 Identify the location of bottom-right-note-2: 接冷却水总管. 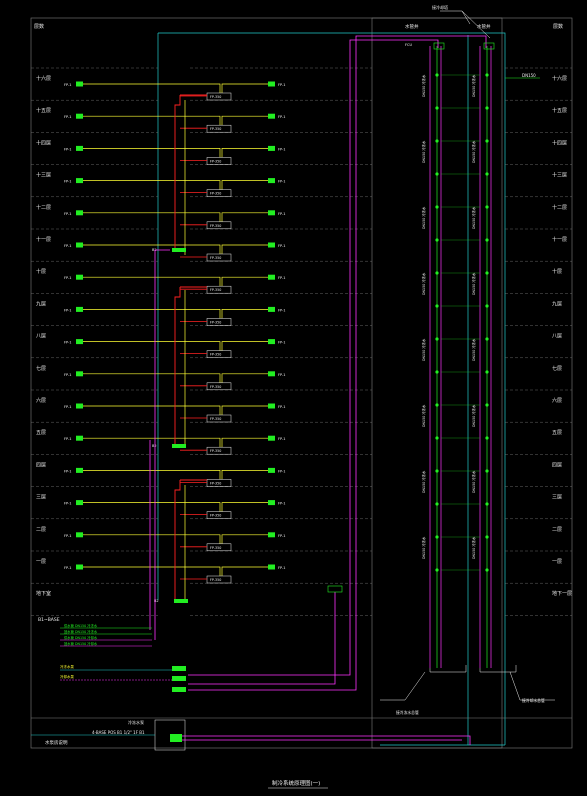
(533, 700).